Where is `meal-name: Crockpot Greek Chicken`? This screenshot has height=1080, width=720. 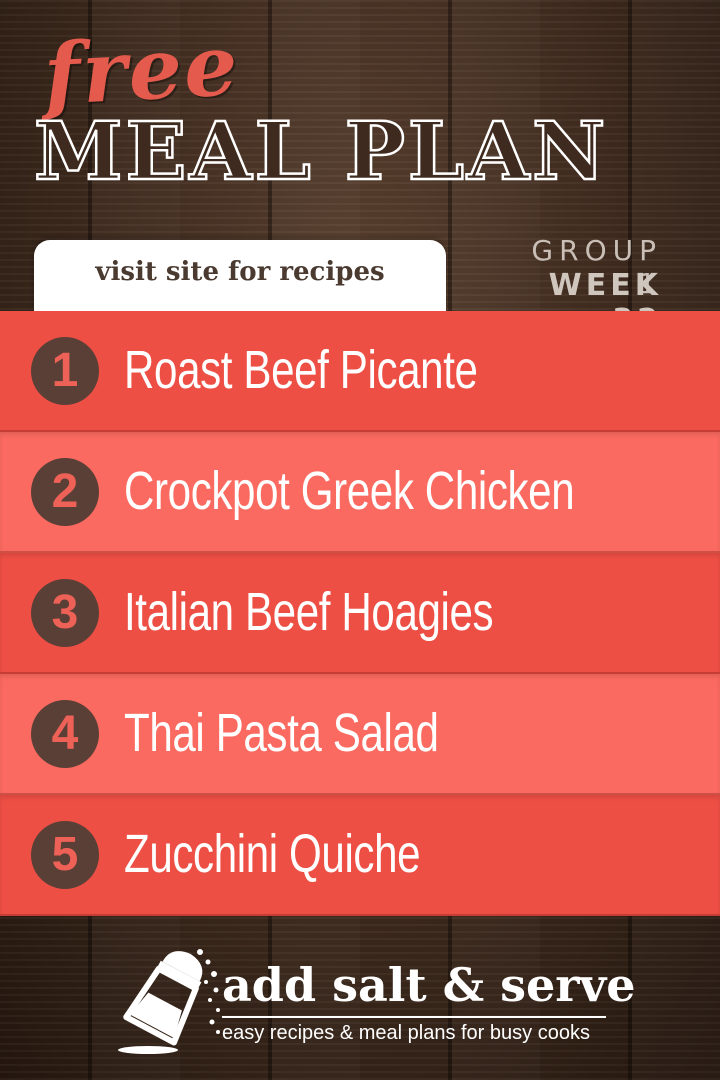
meal-name: Crockpot Greek Chicken is located at coordinates (349, 490).